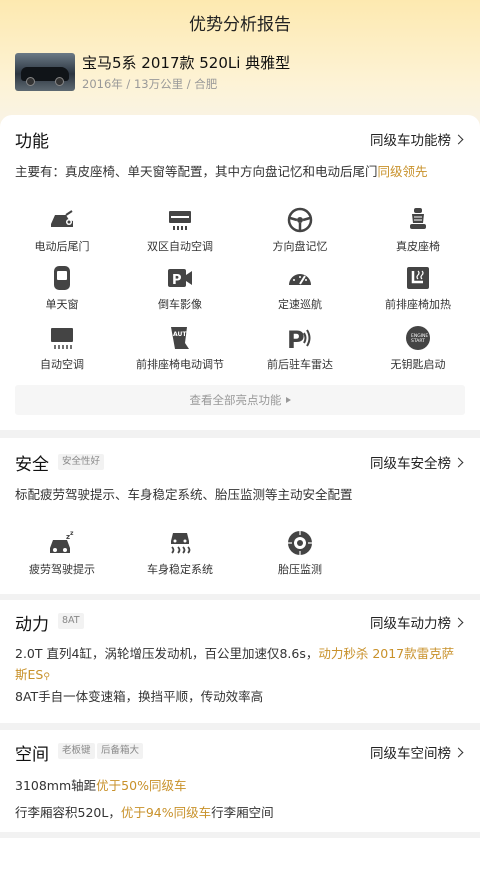  I want to click on power-seat-icon: AUTO, so click(180, 338).